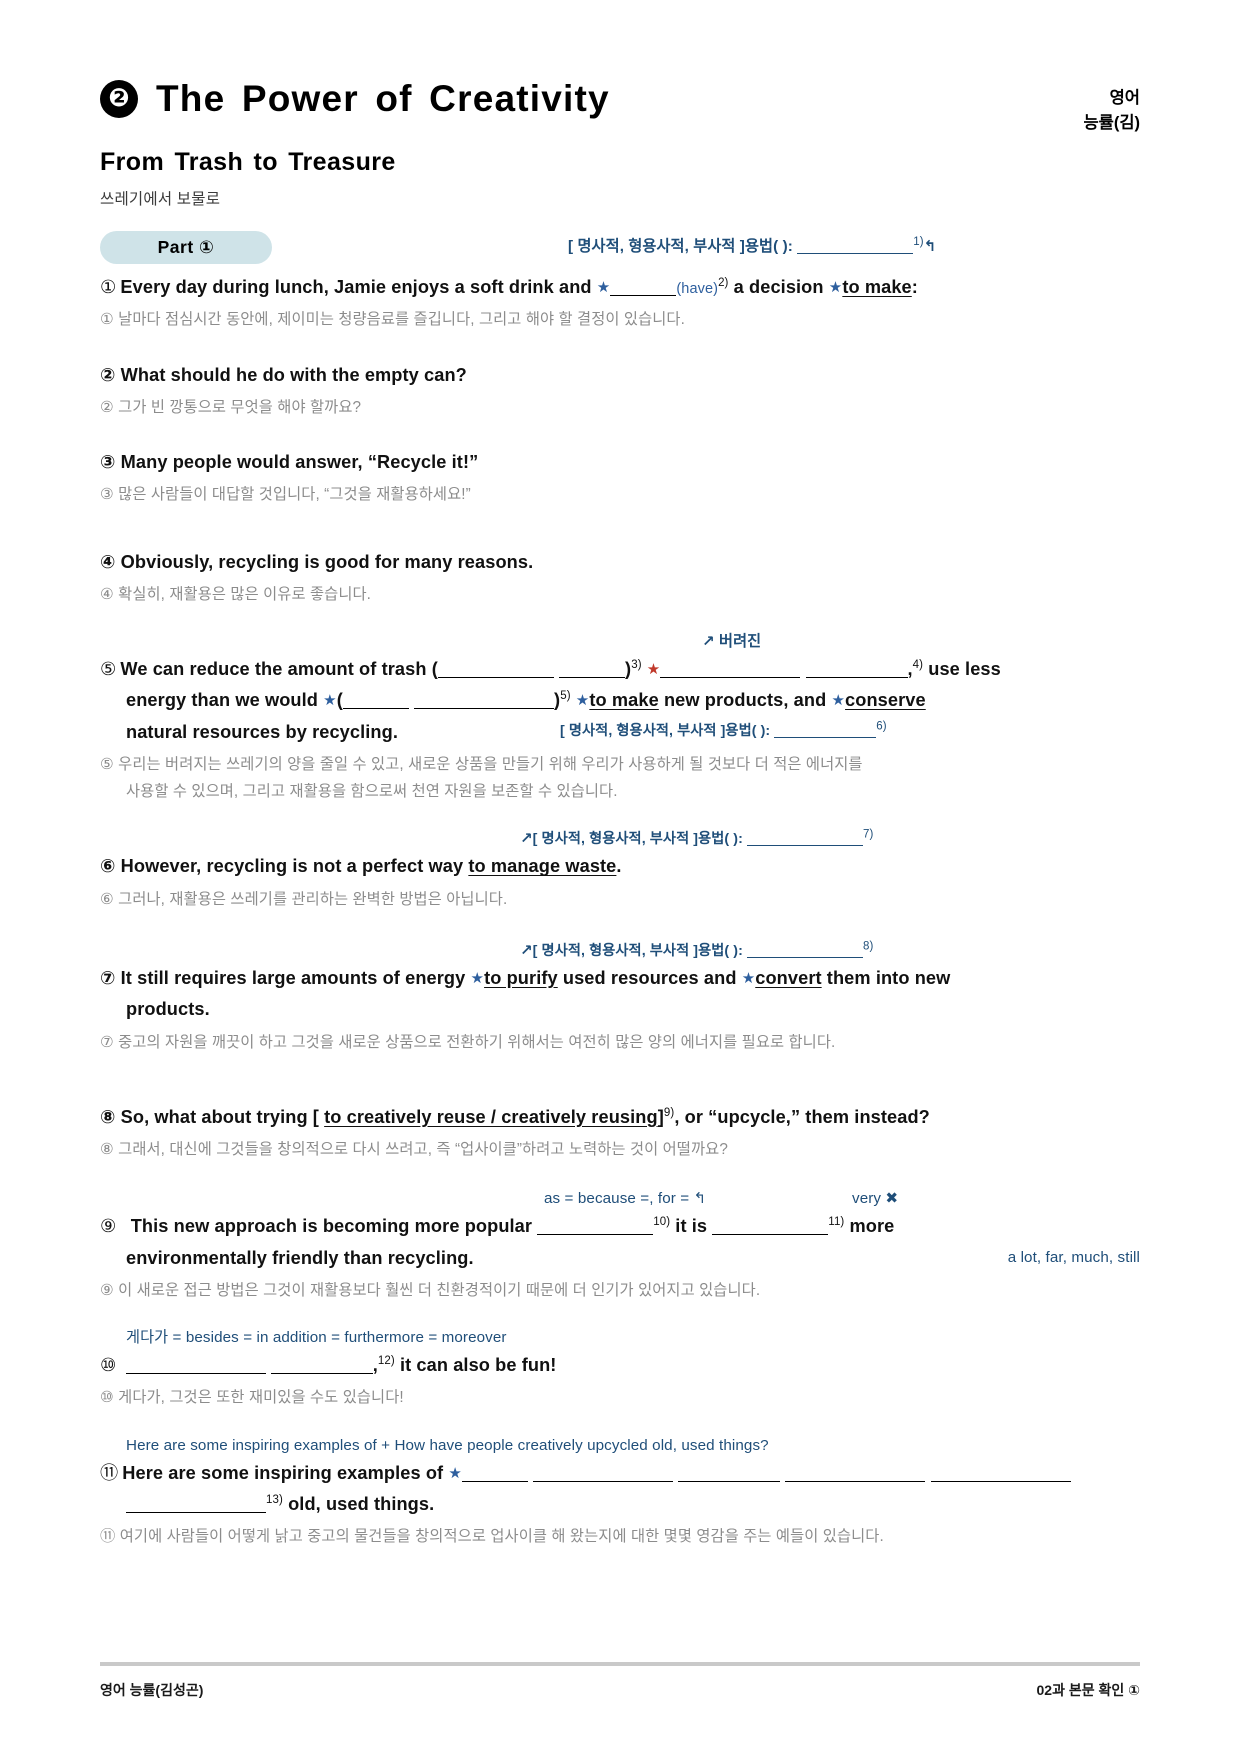 The width and height of the screenshot is (1240, 1752). I want to click on sentence-ko-2: ② 그가 빈 깡통으로 무엇을 해야 할까요?, so click(231, 407).